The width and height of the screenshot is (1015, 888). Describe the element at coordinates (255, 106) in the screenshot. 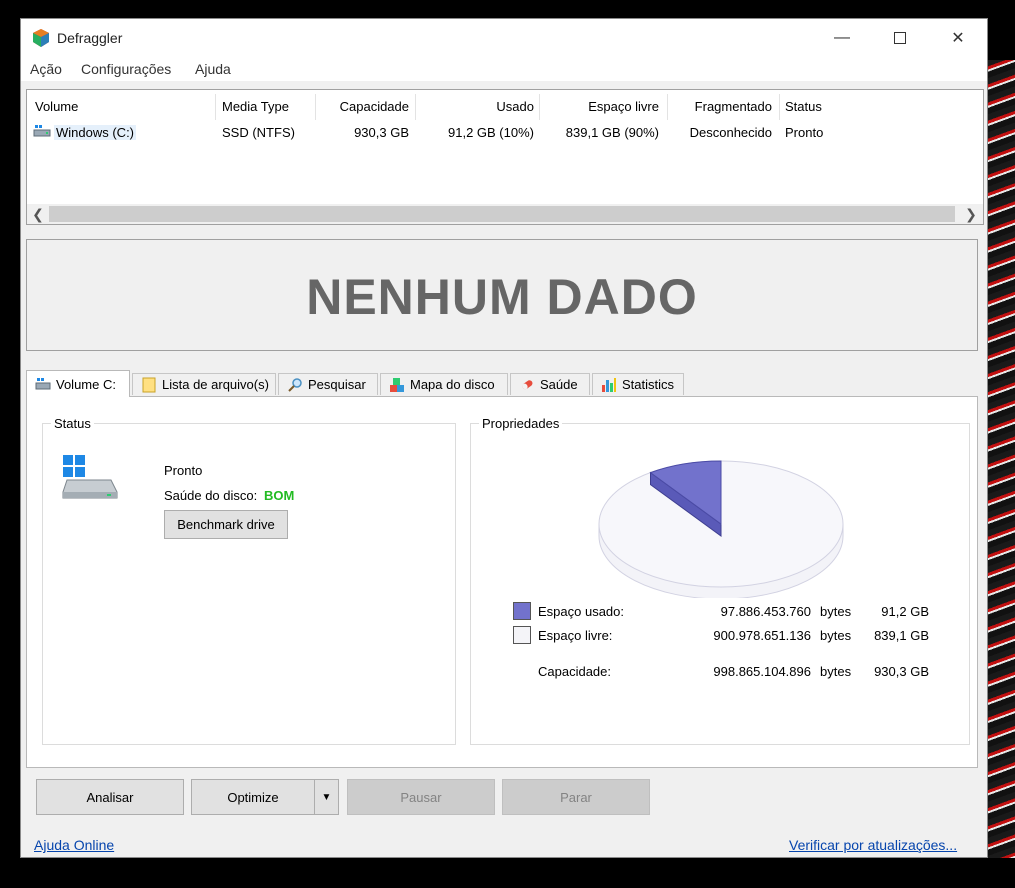

I see `column-header-media-type: Media Type` at that location.